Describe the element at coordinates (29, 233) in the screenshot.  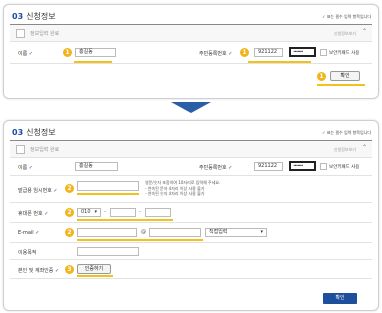
I see `email-label: E-mail ✓` at that location.